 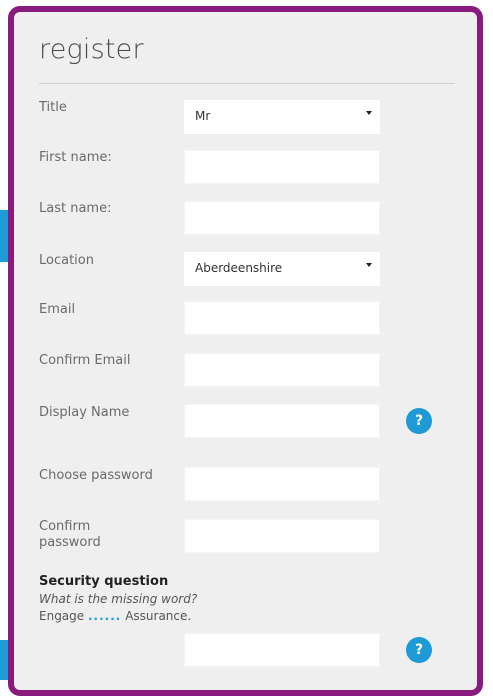 I want to click on display-name-field, so click(x=282, y=421).